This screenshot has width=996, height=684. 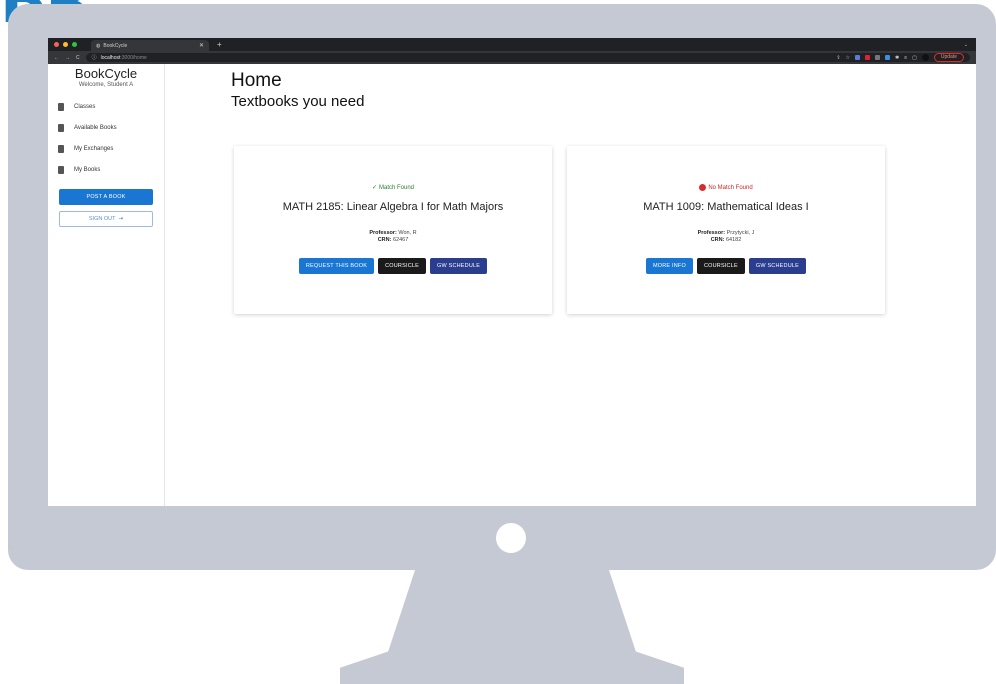 I want to click on course-details: Professor: Won, R CRN: 62467, so click(x=393, y=237).